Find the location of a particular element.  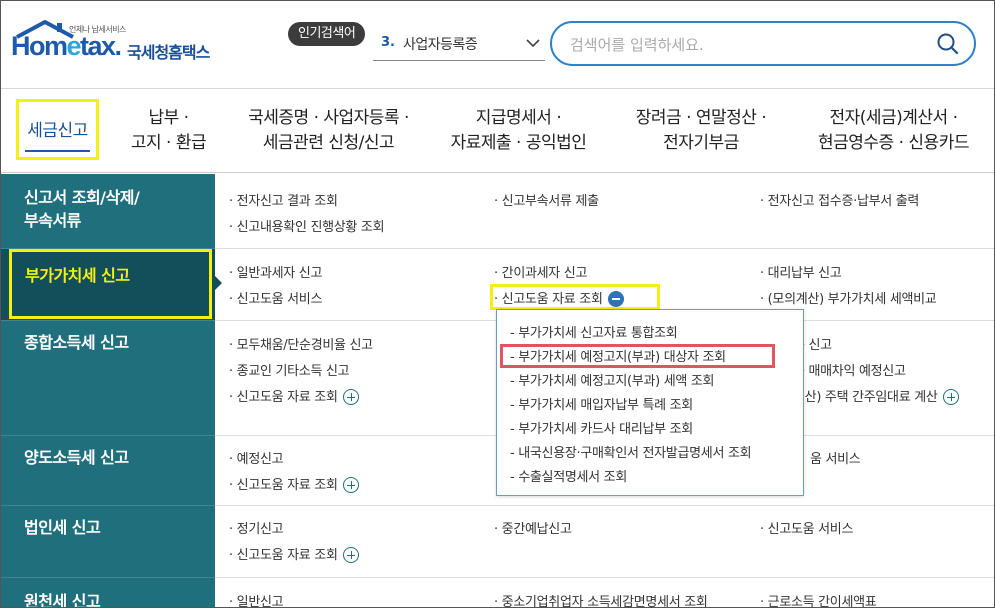

nav-item-label: 지급명세서 · 자료제출 · 공익법인 is located at coordinates (518, 130).